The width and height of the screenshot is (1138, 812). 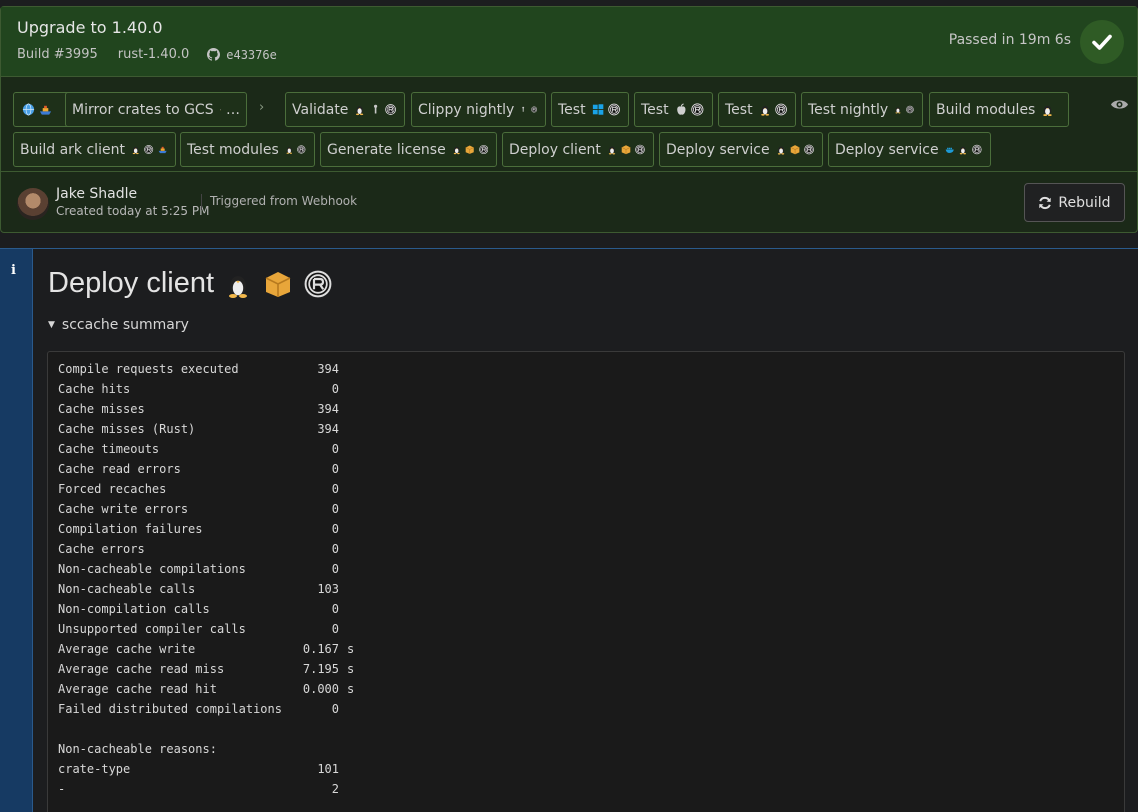 I want to click on stat-line: Failed distributed compilations 0, so click(x=198, y=712).